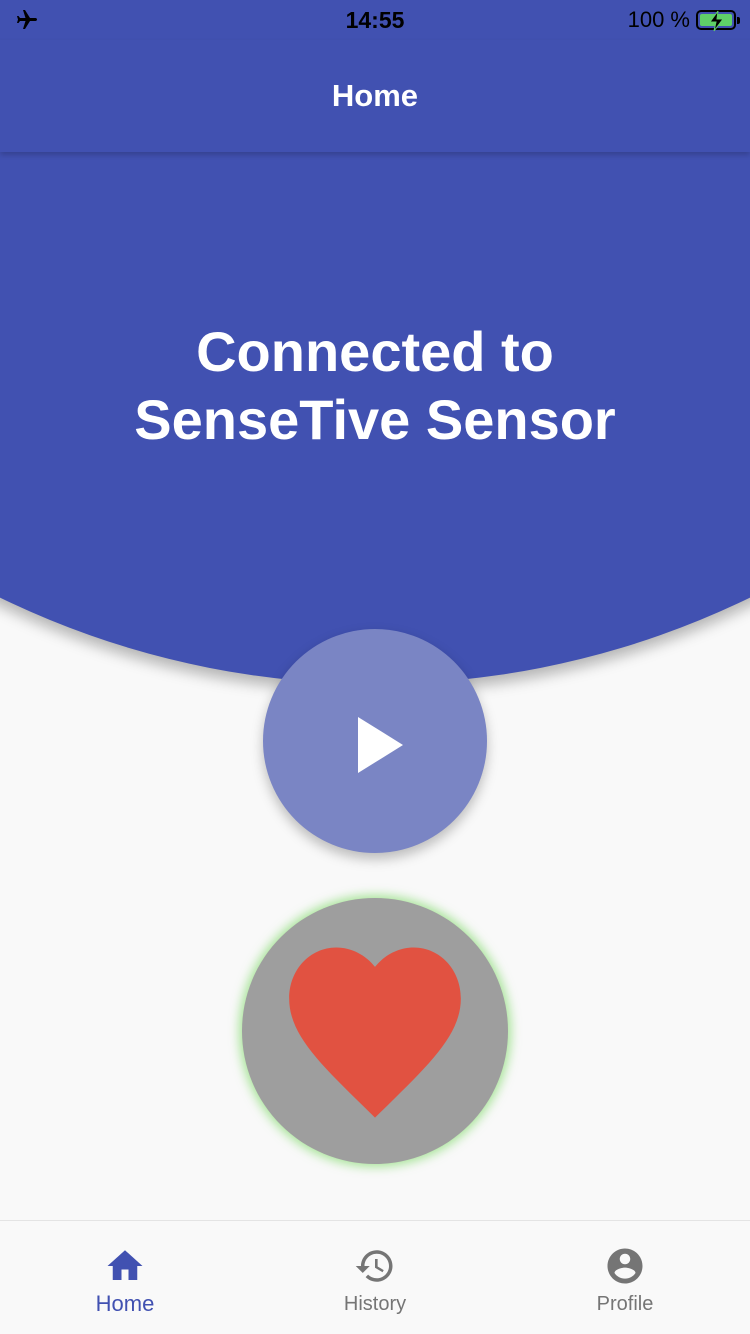 Image resolution: width=750 pixels, height=1334 pixels. I want to click on nav-label-profile: Profile, so click(625, 1304).